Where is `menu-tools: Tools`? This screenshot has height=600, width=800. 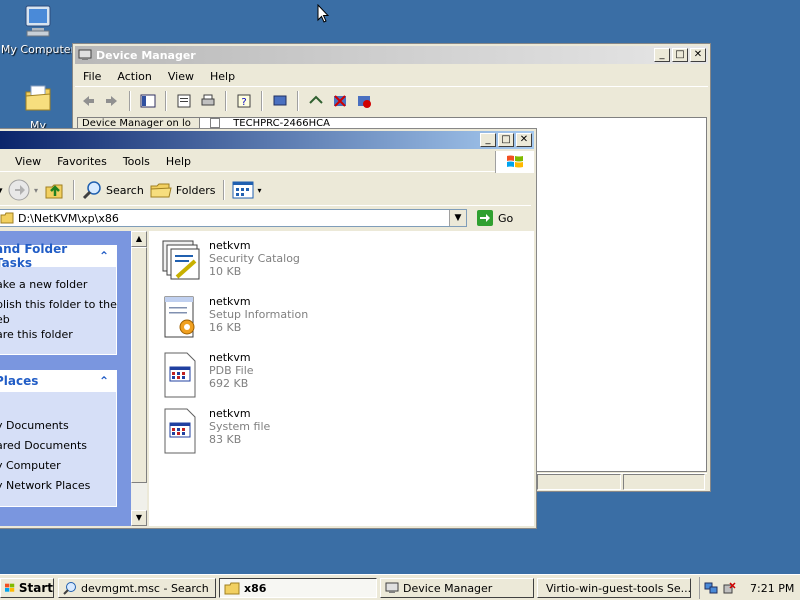
menu-tools: Tools is located at coordinates (136, 161).